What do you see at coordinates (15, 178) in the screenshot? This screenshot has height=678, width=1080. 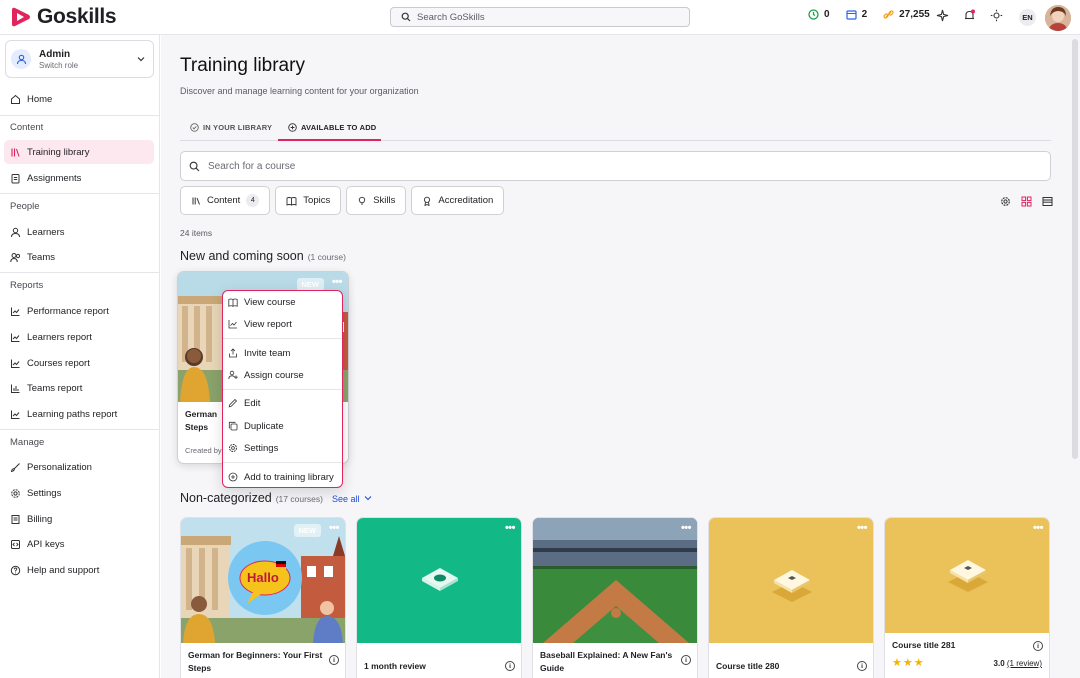 I see `clipboard-icon` at bounding box center [15, 178].